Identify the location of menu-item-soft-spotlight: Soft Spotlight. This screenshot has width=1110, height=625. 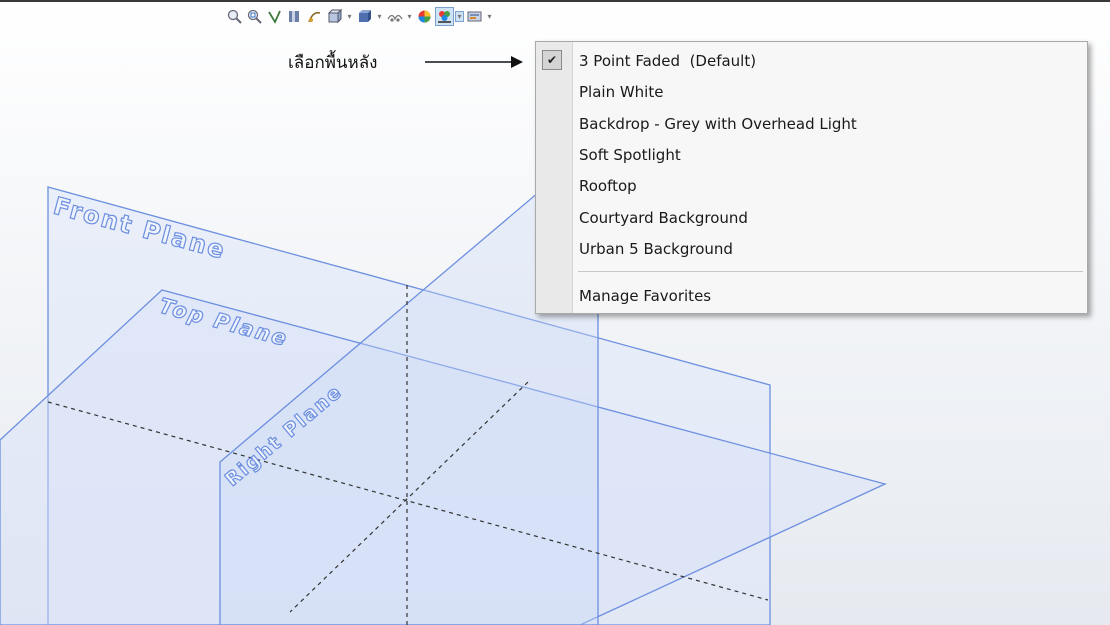
(811, 154).